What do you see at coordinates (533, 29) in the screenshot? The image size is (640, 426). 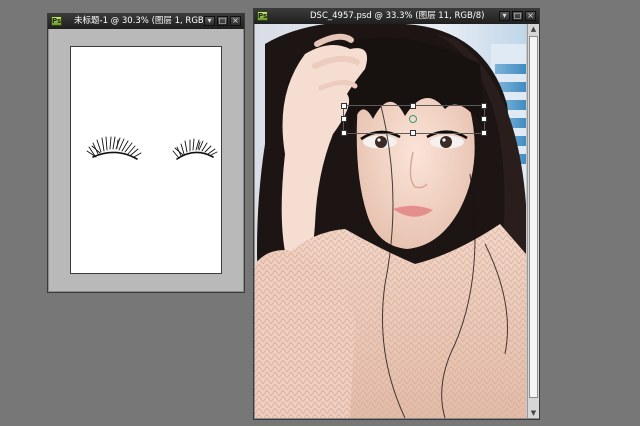 I see `arrow-up-icon: ▲` at bounding box center [533, 29].